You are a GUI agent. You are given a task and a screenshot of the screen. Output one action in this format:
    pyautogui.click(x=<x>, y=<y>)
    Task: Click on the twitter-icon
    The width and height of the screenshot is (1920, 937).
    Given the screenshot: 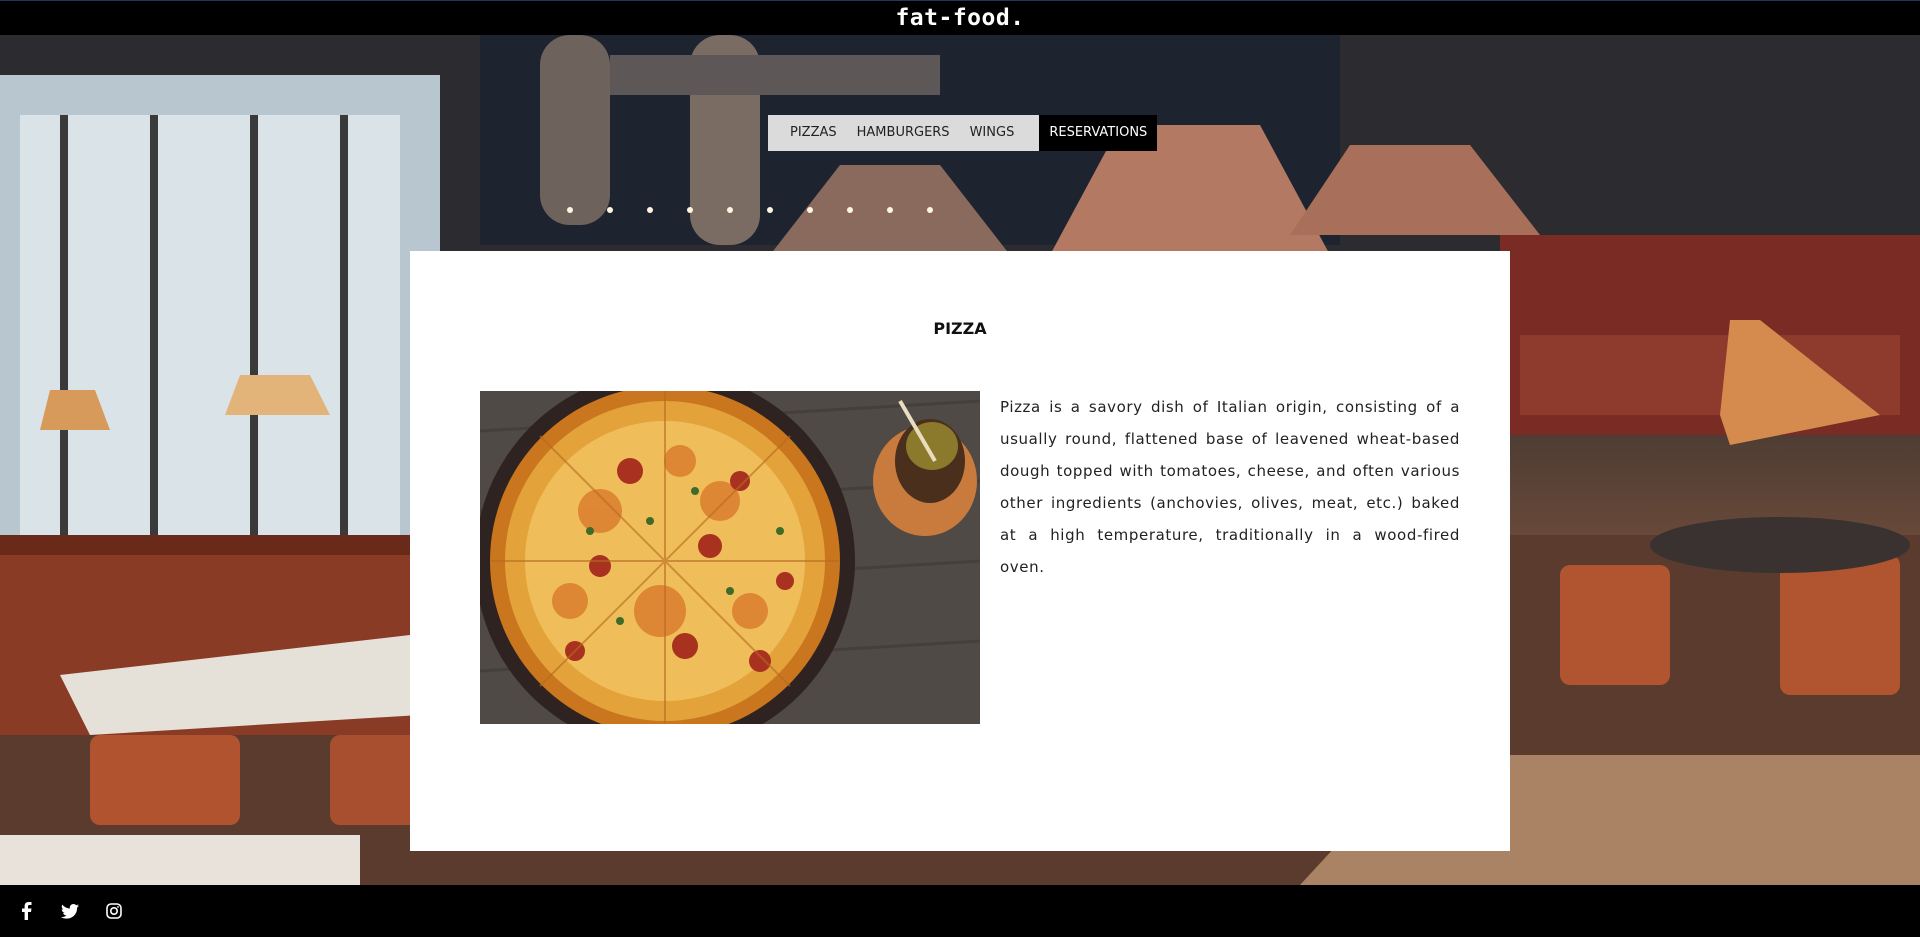 What is the action you would take?
    pyautogui.click(x=70, y=911)
    